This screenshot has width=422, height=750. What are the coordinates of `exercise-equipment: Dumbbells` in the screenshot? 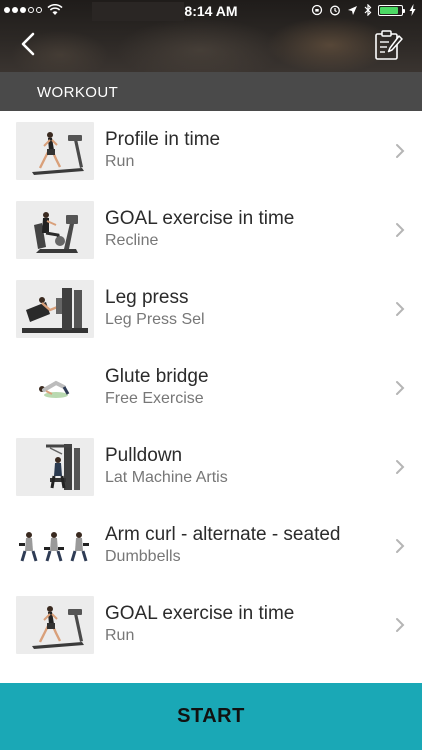 It's located at (143, 556).